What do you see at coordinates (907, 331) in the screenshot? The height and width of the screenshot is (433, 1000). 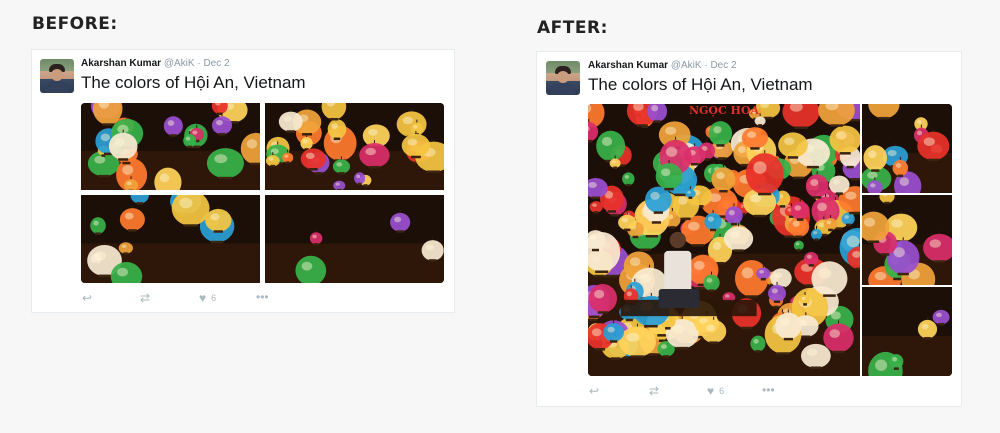 I see `photo-4-small` at bounding box center [907, 331].